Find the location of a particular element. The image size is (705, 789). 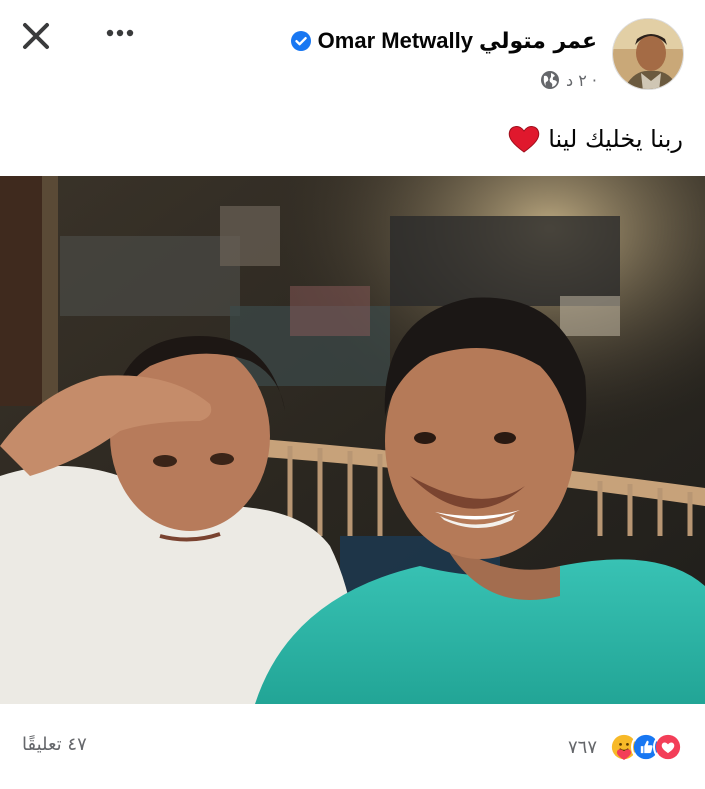

globe-icon is located at coordinates (550, 80).